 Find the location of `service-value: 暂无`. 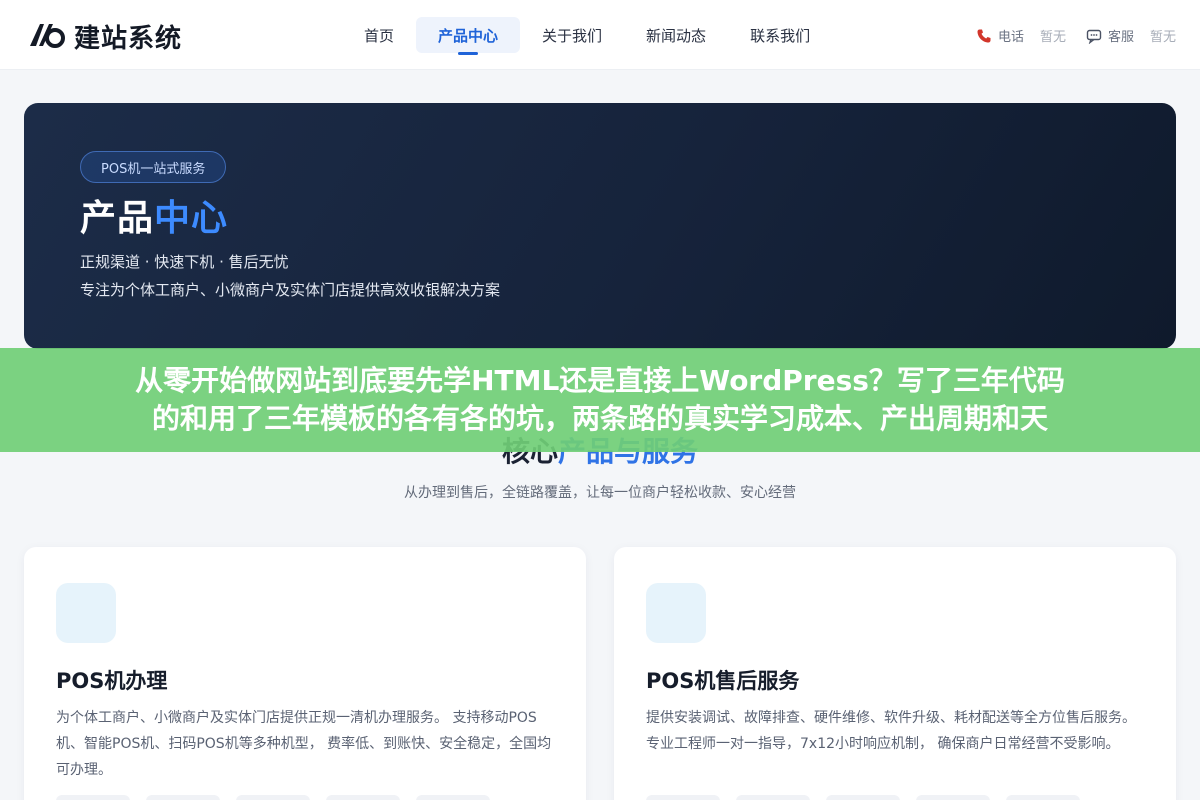

service-value: 暂无 is located at coordinates (1162, 37).